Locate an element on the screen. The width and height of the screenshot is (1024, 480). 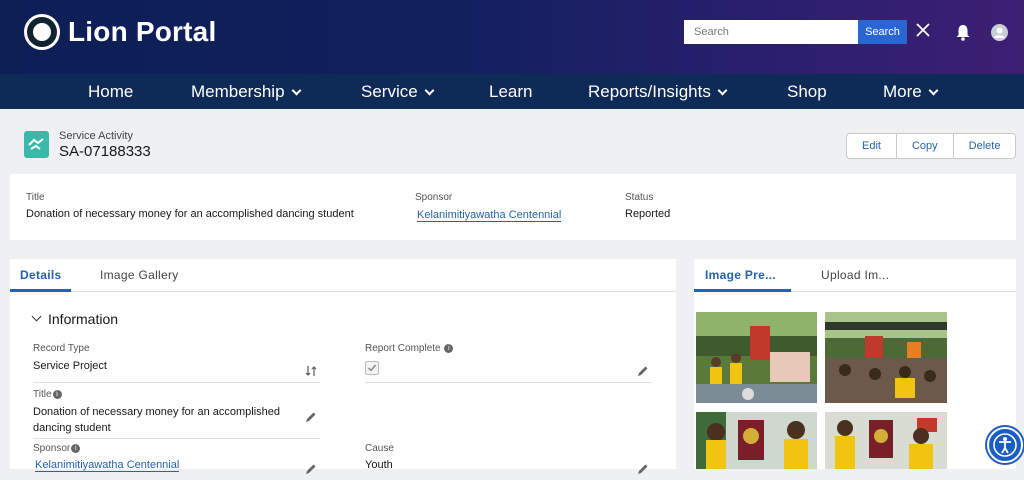
highlight-status-value: Reported is located at coordinates (648, 214).